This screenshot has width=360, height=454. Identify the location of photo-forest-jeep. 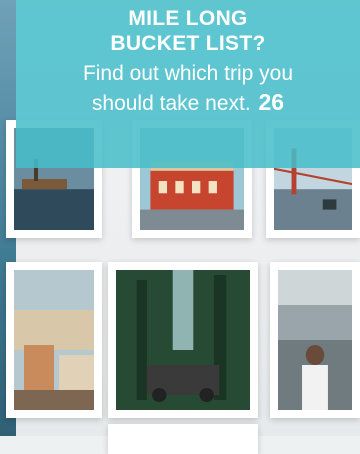
(183, 340).